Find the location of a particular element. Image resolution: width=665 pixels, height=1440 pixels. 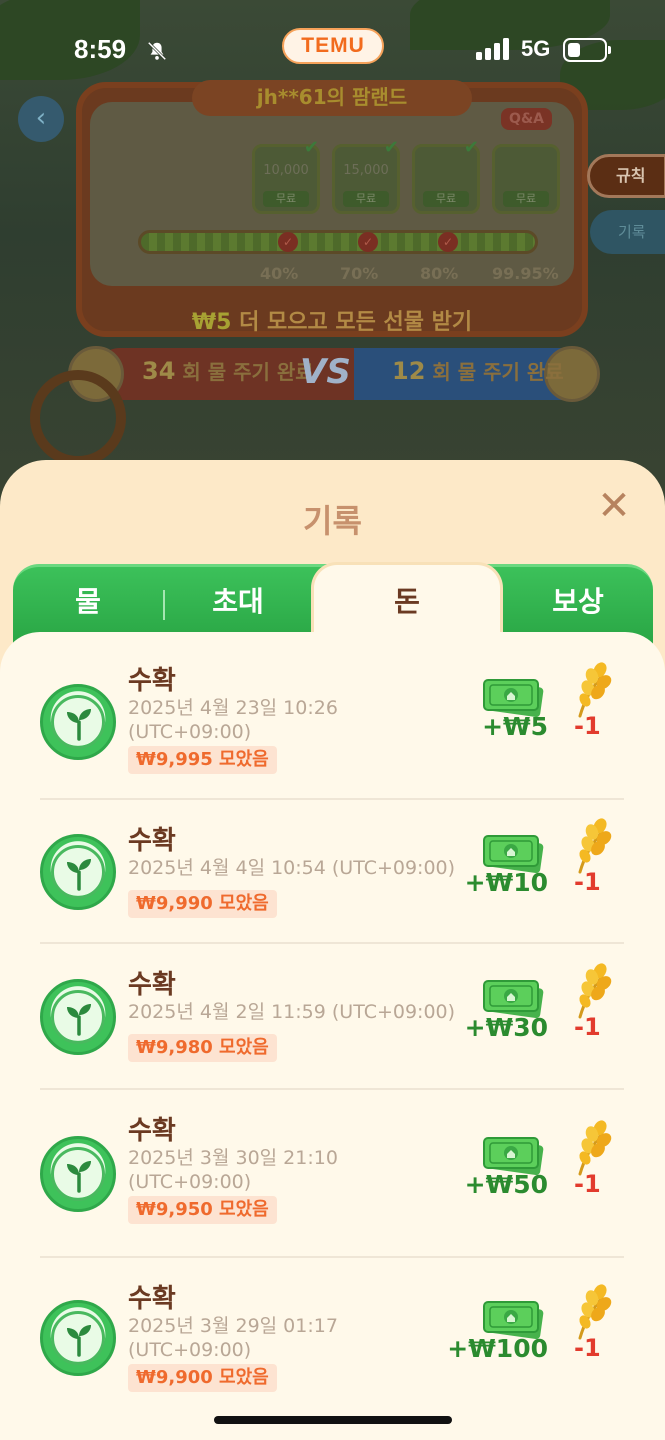

tab-invite: 초대 is located at coordinates (238, 602).